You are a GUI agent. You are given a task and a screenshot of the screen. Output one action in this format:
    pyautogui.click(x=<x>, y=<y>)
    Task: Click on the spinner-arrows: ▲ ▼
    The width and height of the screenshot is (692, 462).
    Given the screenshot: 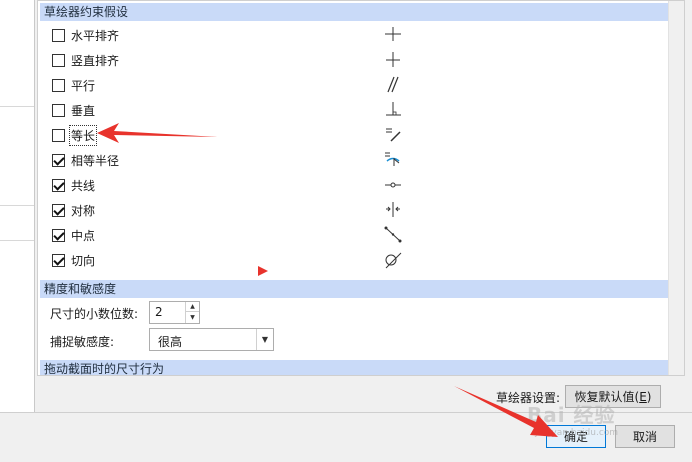 What is the action you would take?
    pyautogui.click(x=192, y=312)
    